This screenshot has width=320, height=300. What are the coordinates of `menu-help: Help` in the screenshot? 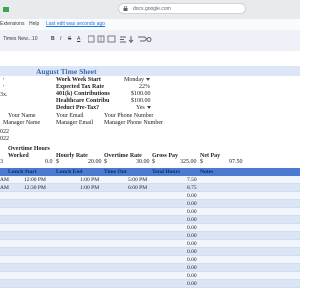 It's located at (34, 24).